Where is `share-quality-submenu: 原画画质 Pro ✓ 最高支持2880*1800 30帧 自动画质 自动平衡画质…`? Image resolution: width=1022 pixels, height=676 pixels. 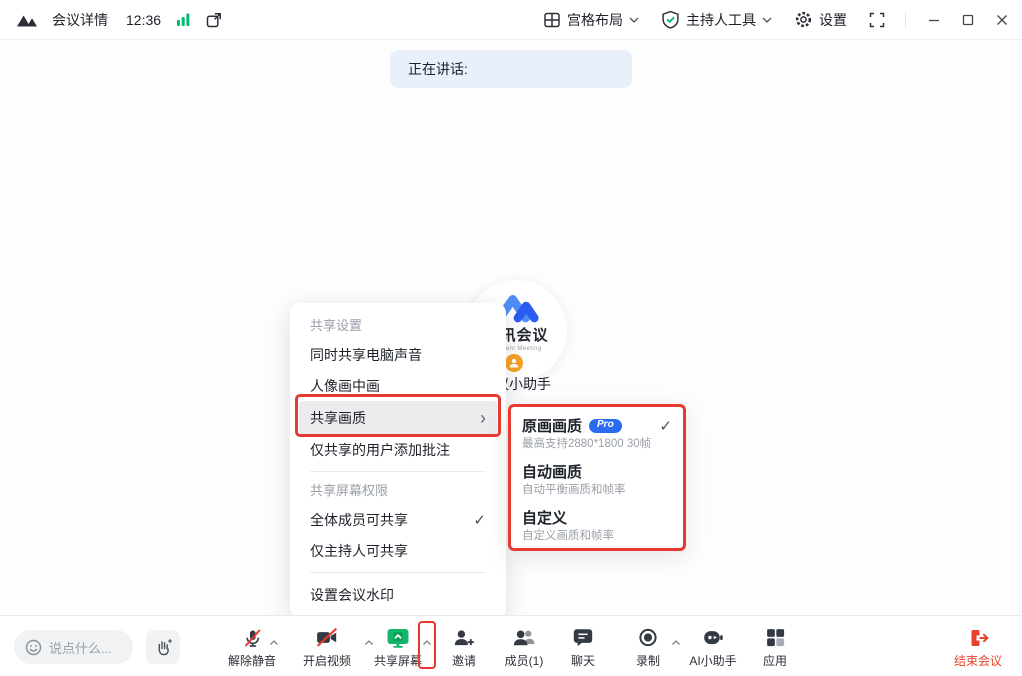 share-quality-submenu: 原画画质 Pro ✓ 最高支持2880*1800 30帧 自动画质 自动平衡画质… is located at coordinates (597, 477).